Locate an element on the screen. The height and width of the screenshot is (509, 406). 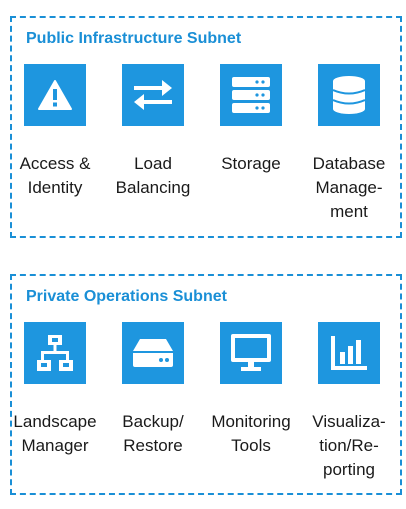
access-identity-tile is located at coordinates (55, 95).